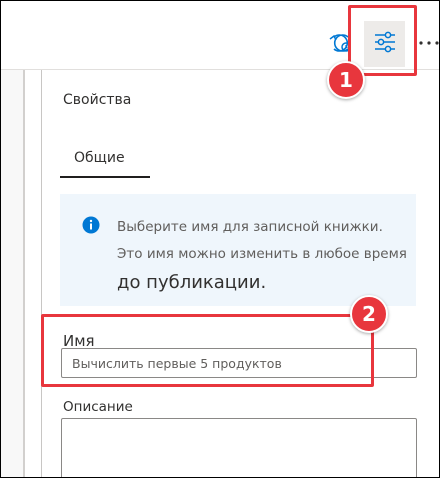 Image resolution: width=442 pixels, height=480 pixels. What do you see at coordinates (98, 407) in the screenshot?
I see `description-label: Описание` at bounding box center [98, 407].